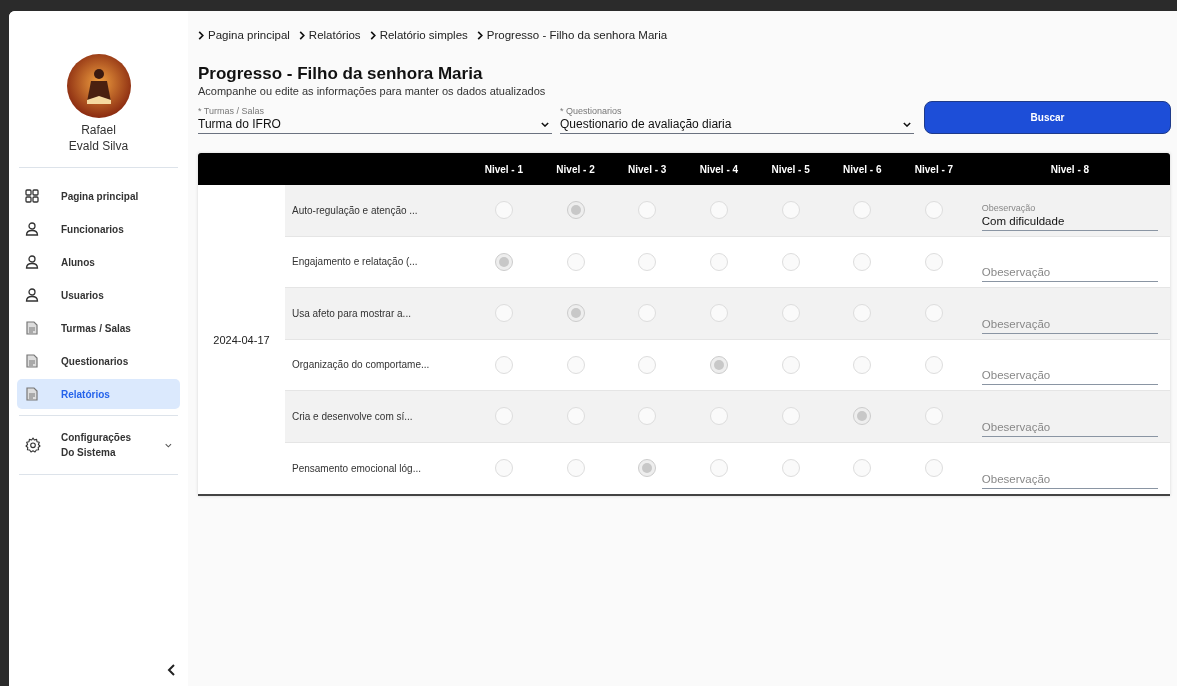 This screenshot has height=686, width=1177. I want to click on sidebar-item: Pagina principal, so click(98, 196).